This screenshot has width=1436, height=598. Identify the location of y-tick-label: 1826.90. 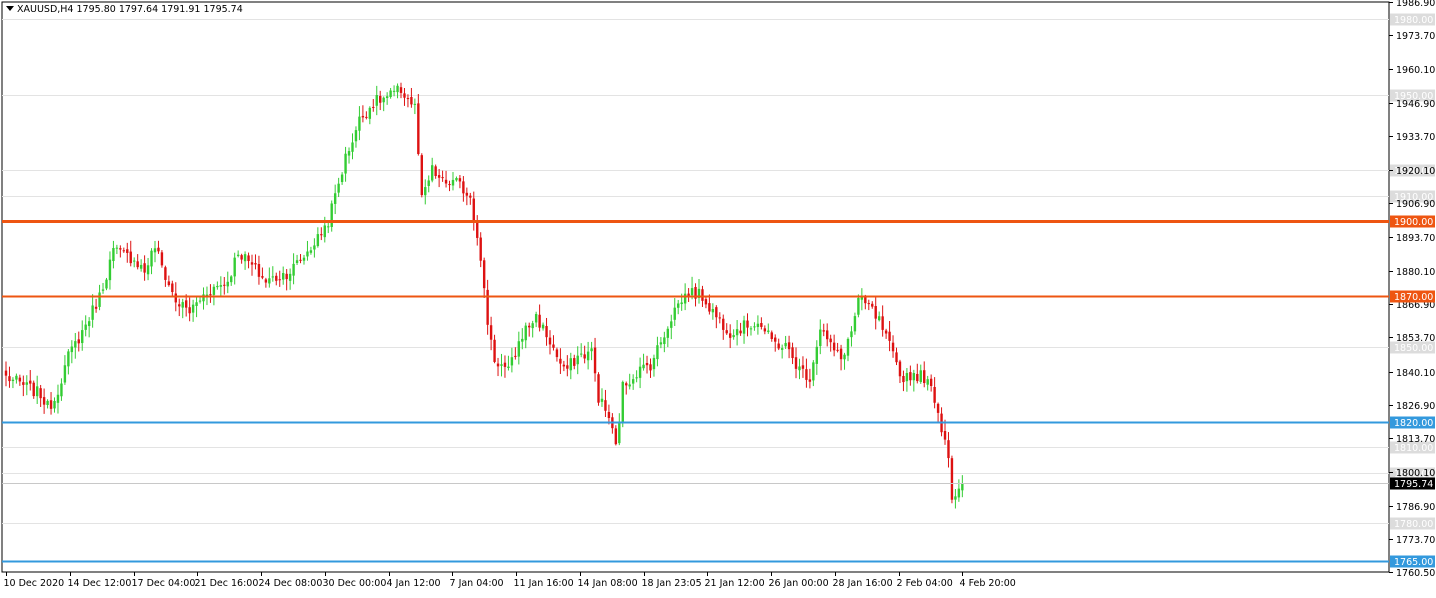
(1415, 406).